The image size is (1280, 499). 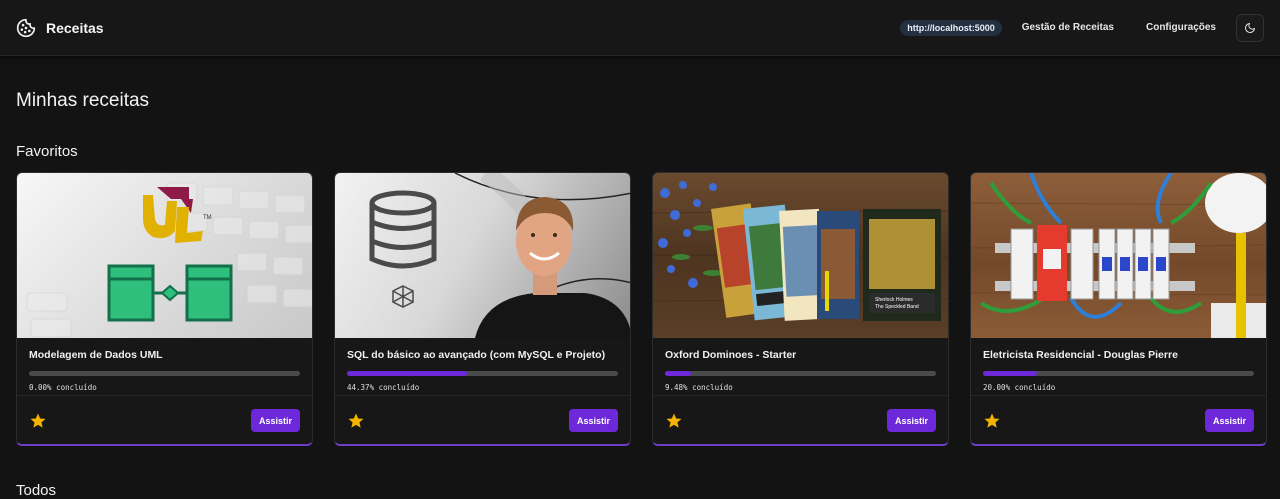 What do you see at coordinates (897, 307) in the screenshot?
I see `svg-text: The Speckled Band` at bounding box center [897, 307].